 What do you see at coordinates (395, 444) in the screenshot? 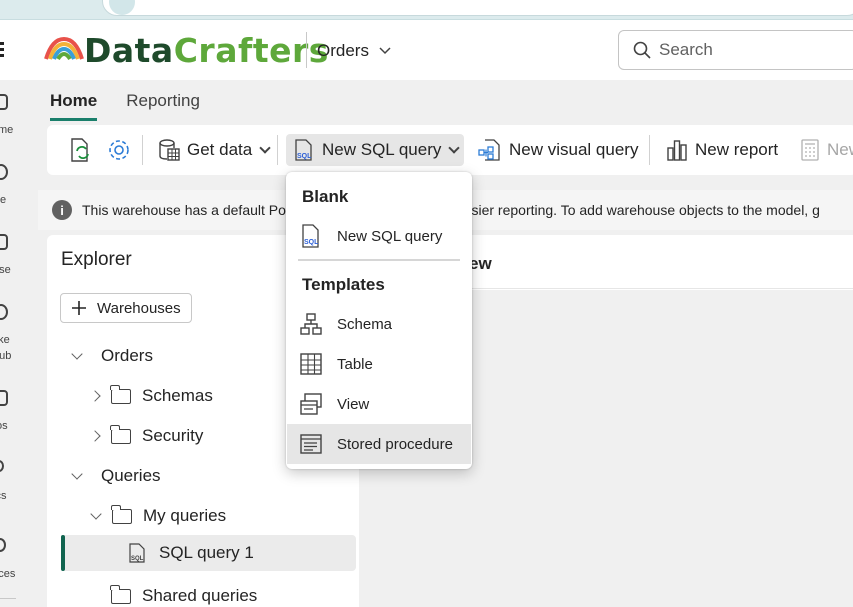
I see `menu-item-label: Stored procedure` at bounding box center [395, 444].